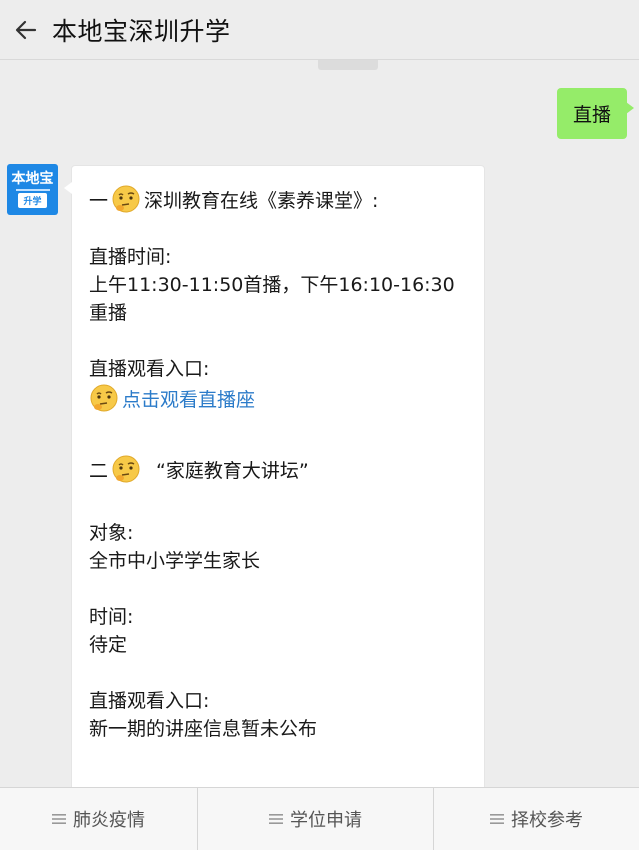  Describe the element at coordinates (141, 31) in the screenshot. I see `page-title: 本地宝深圳升学` at that location.